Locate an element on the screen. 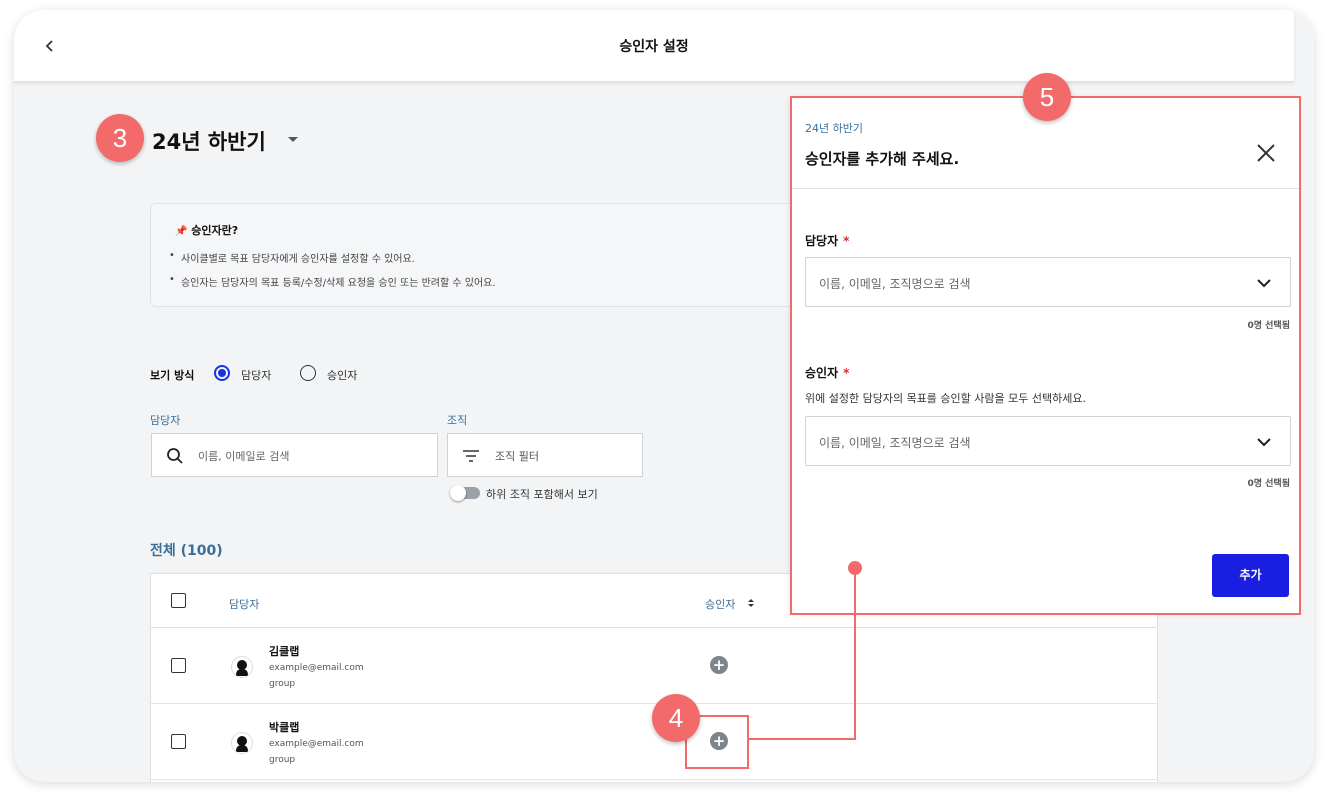 The height and width of the screenshot is (799, 1328). radio-assignee-label: 담당자 is located at coordinates (256, 375).